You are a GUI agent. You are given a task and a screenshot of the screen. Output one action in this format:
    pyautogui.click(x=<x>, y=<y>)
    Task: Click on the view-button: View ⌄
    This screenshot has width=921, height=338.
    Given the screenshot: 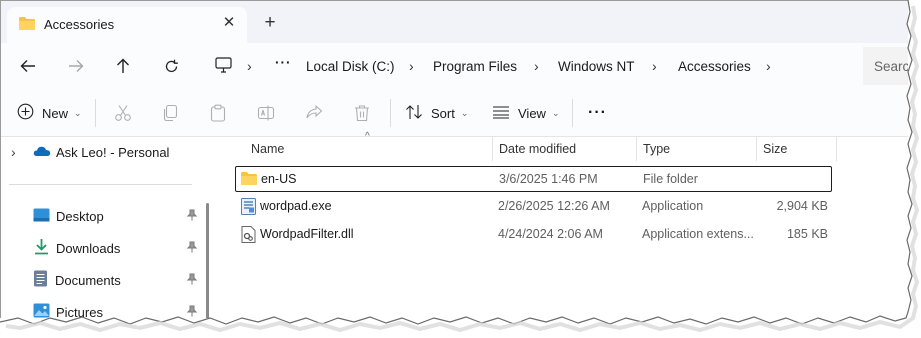 What is the action you would take?
    pyautogui.click(x=526, y=113)
    